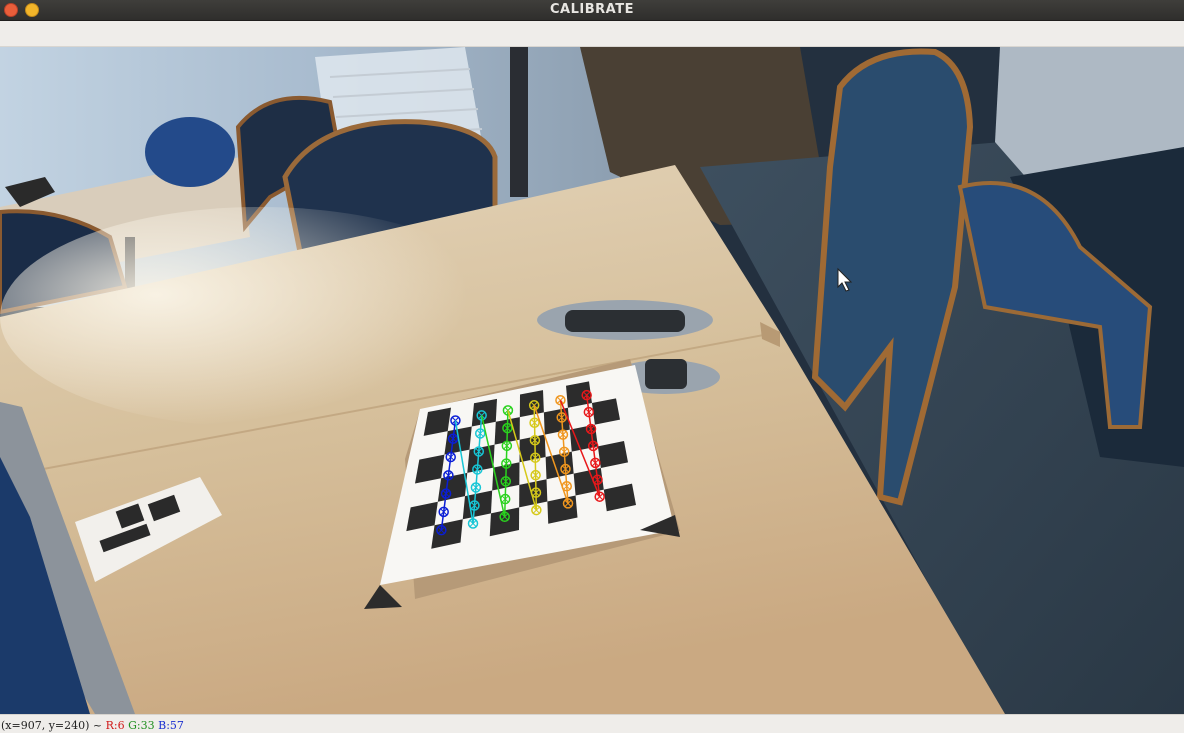 The image size is (1184, 733). What do you see at coordinates (625, 321) in the screenshot?
I see `cable-port-1-slot` at bounding box center [625, 321].